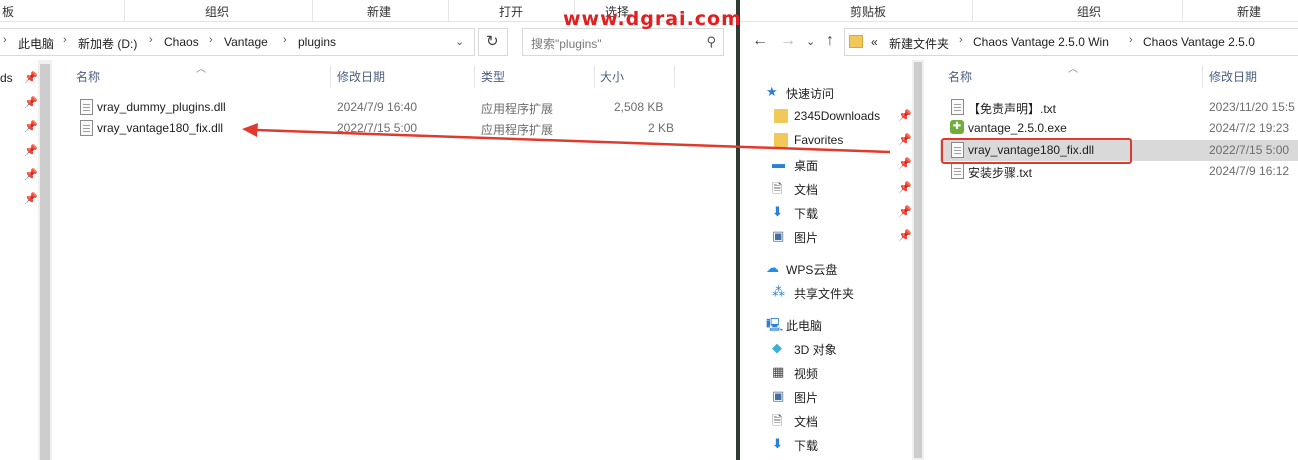  I want to click on arrow-head, so click(250, 130).